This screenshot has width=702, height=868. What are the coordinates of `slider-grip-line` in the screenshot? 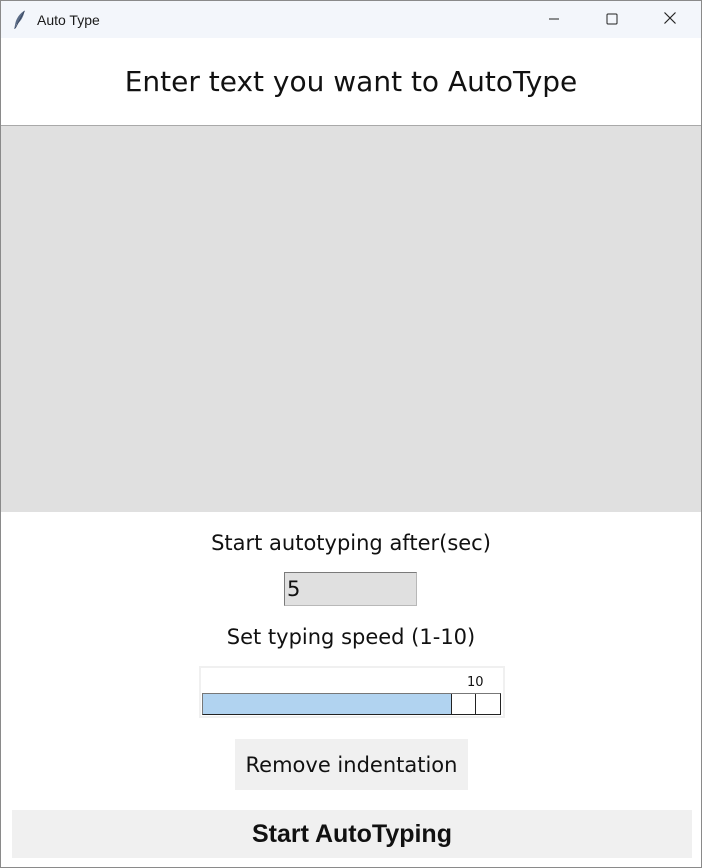 It's located at (475, 704).